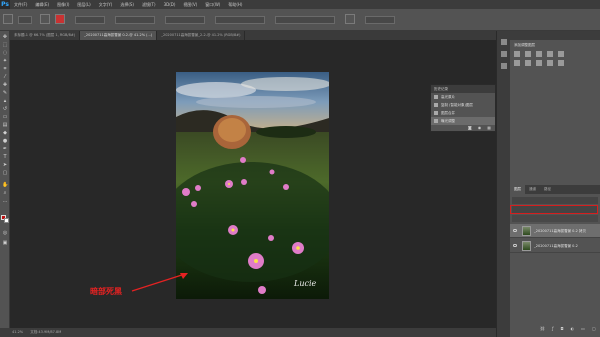 This screenshot has height=337, width=600. I want to click on curves-icon, so click(539, 54).